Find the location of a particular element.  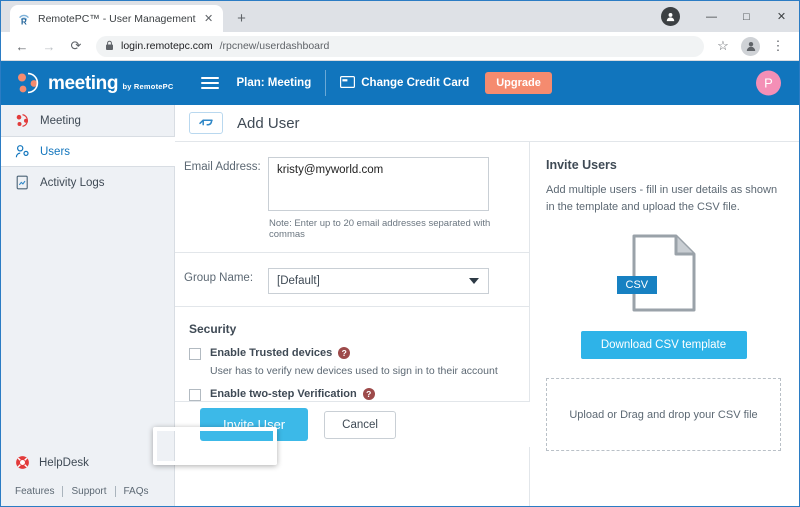

logo-secondary: by RemotePC is located at coordinates (148, 86).